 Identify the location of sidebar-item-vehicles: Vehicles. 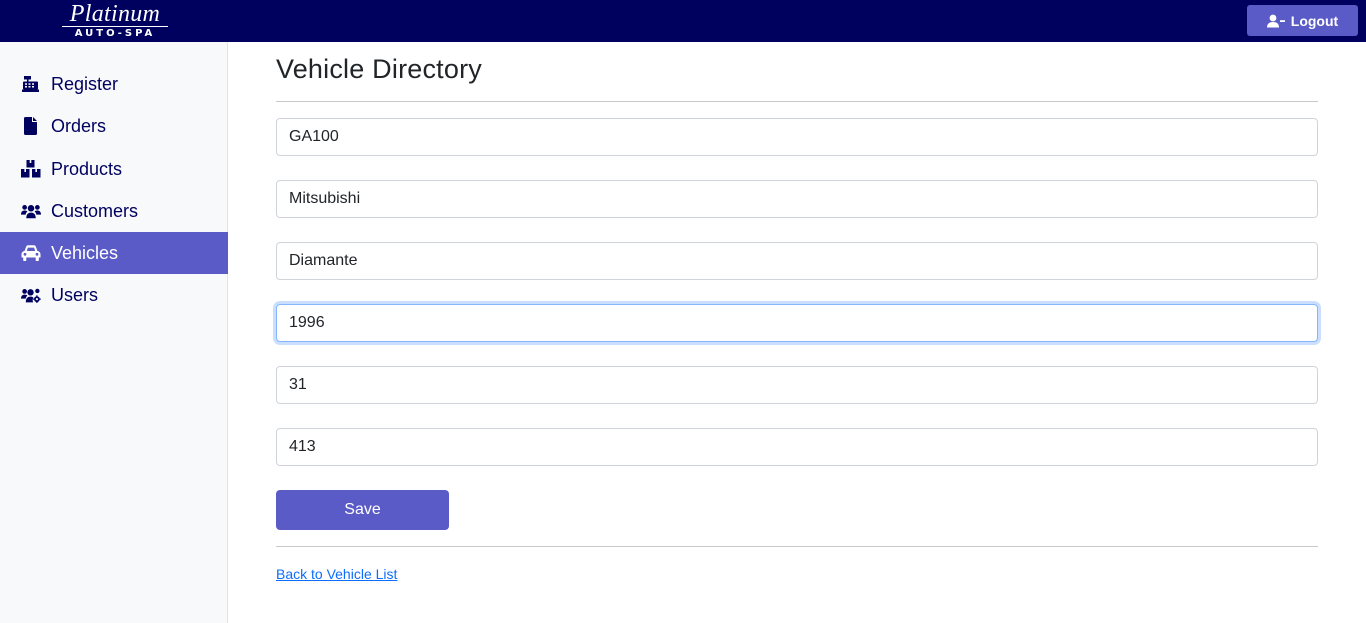
(114, 253).